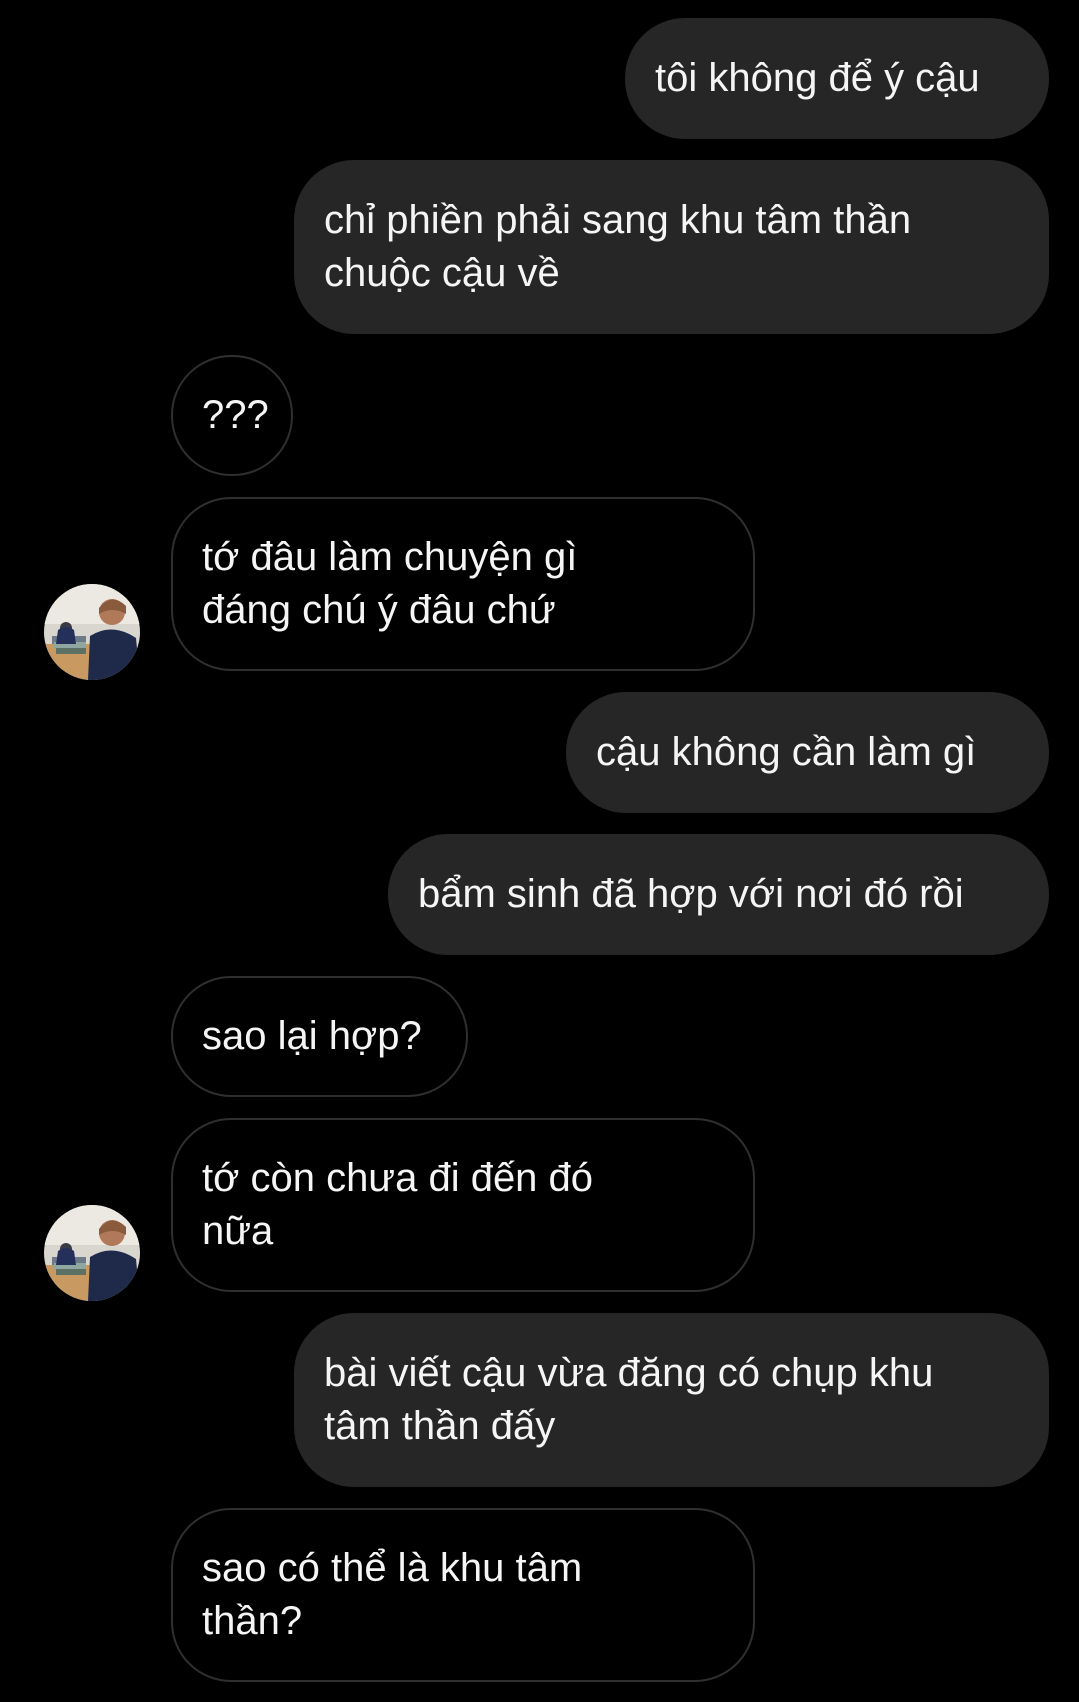 The height and width of the screenshot is (1702, 1079). I want to click on message-bubble-received: sao lại hợp?, so click(319, 1036).